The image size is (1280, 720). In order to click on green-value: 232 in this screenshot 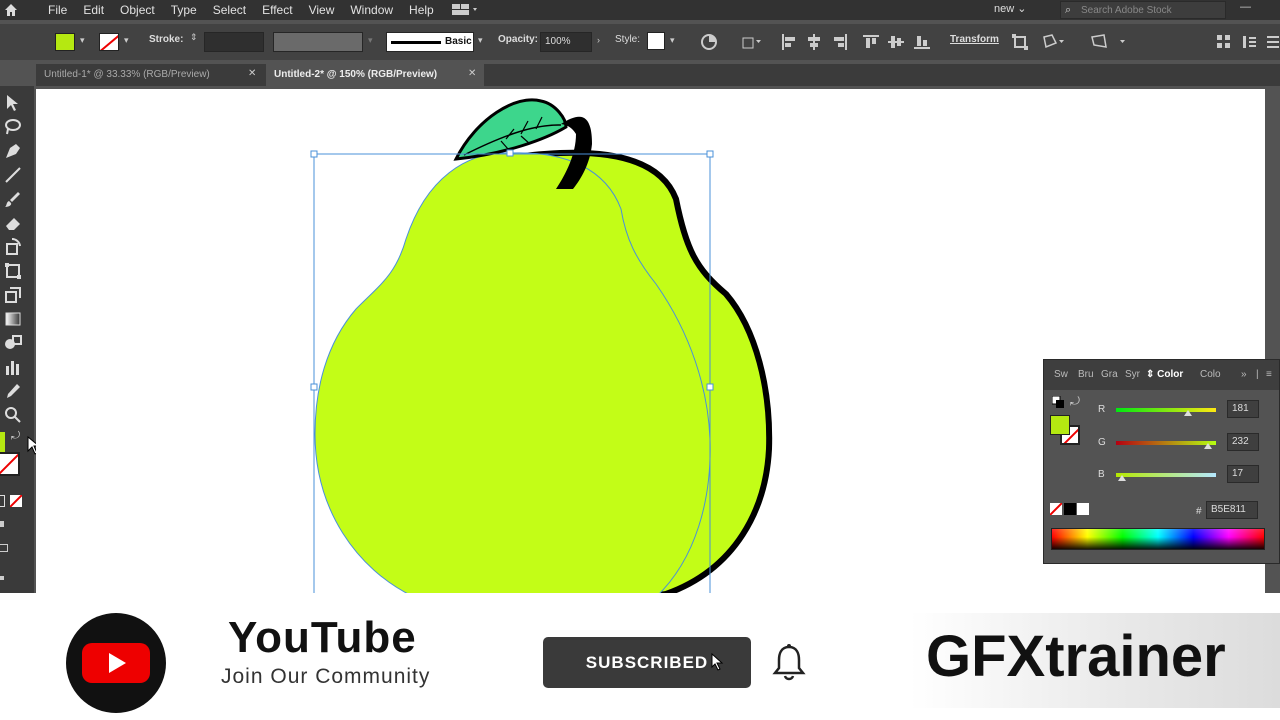, I will do `click(1240, 441)`.